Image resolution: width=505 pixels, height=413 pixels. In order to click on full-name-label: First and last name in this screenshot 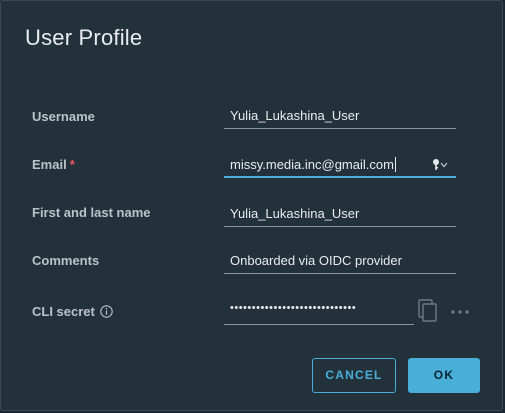, I will do `click(91, 212)`.